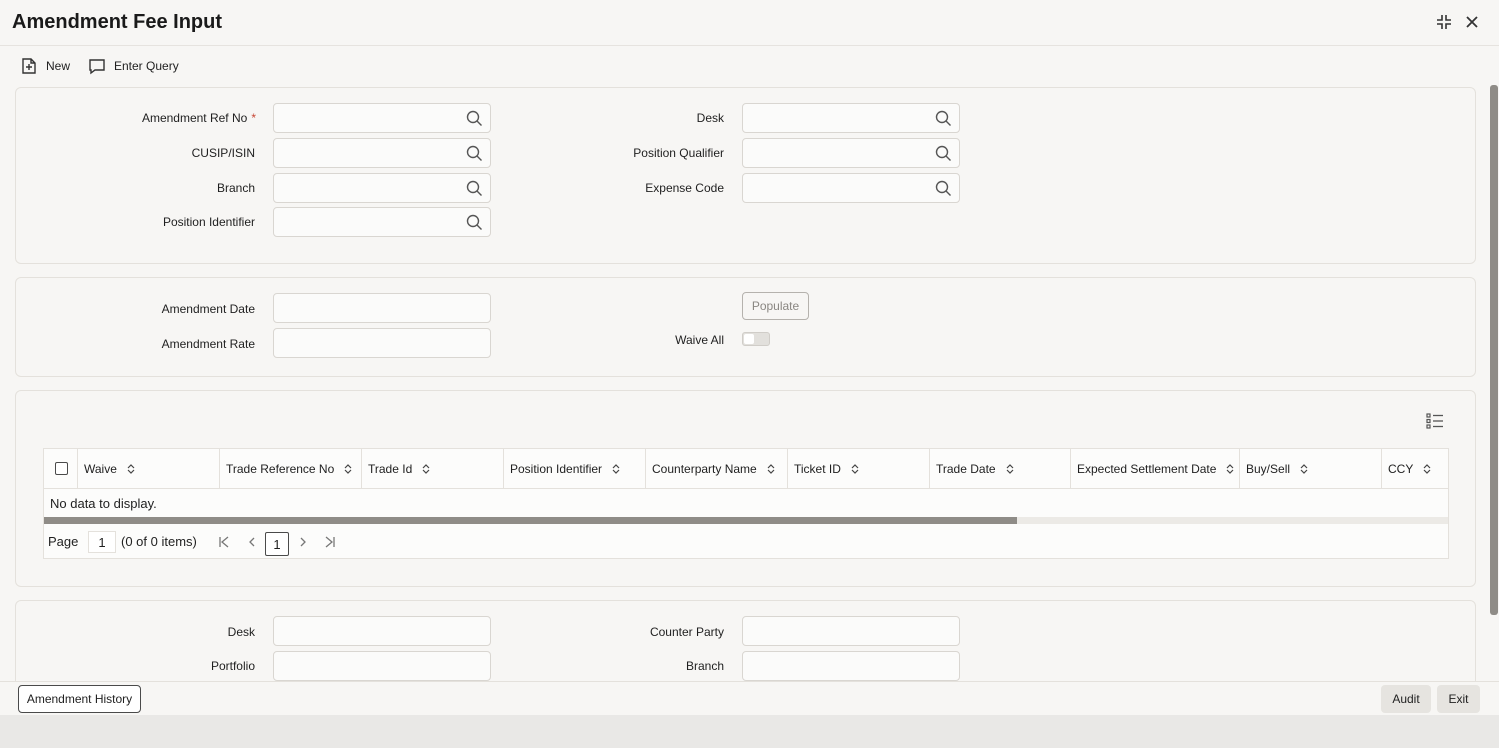 The height and width of the screenshot is (748, 1499). Describe the element at coordinates (575, 469) in the screenshot. I see `column-position-identifier: Position Identifier` at that location.